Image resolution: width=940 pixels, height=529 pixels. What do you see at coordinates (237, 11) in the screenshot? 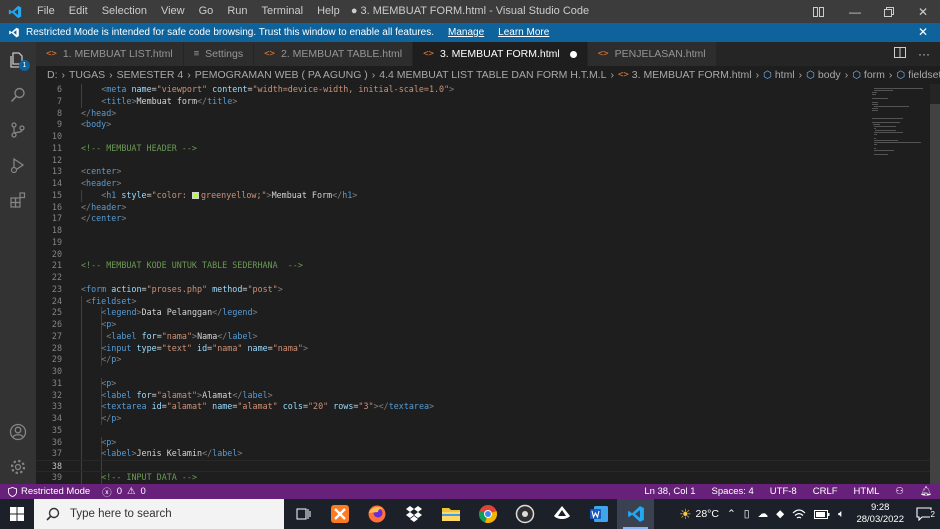
I see `menu-item-run: Run` at bounding box center [237, 11].